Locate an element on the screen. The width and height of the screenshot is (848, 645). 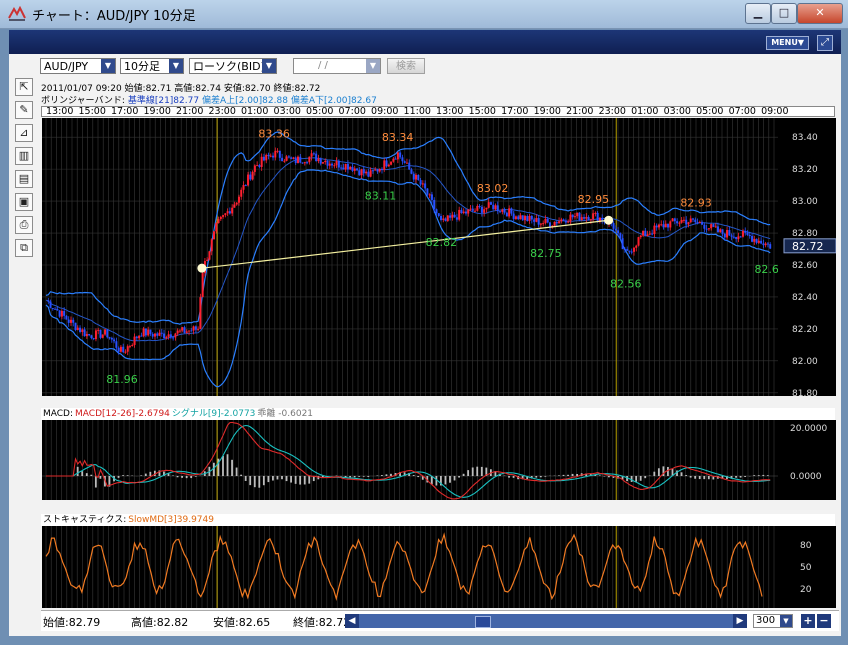
pair-select: AUD/JPY ▼ is located at coordinates (78, 66).